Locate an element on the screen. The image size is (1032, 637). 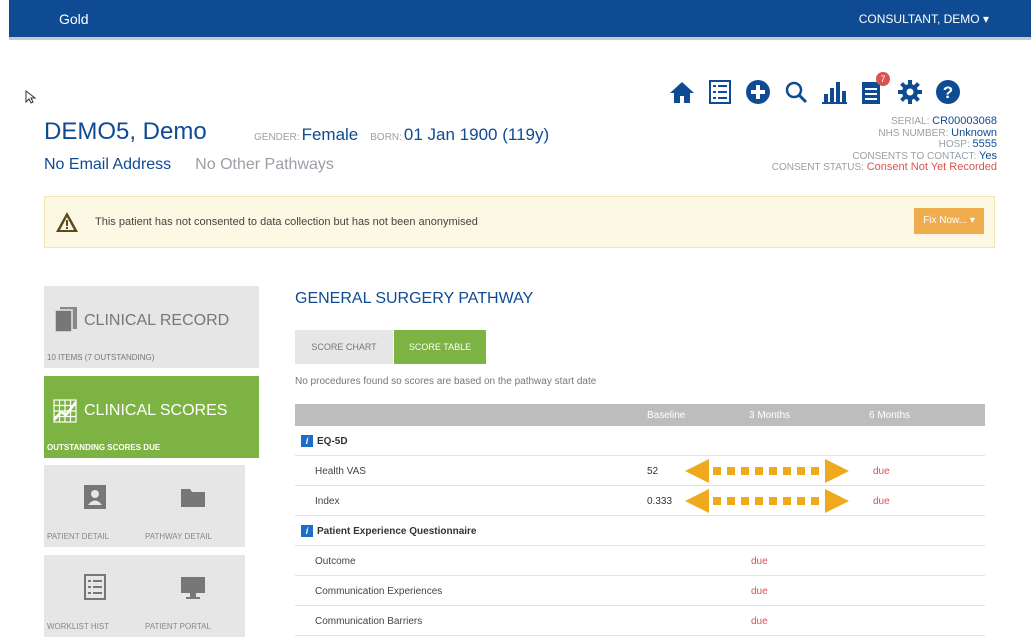
gender-value: Female is located at coordinates (330, 134).